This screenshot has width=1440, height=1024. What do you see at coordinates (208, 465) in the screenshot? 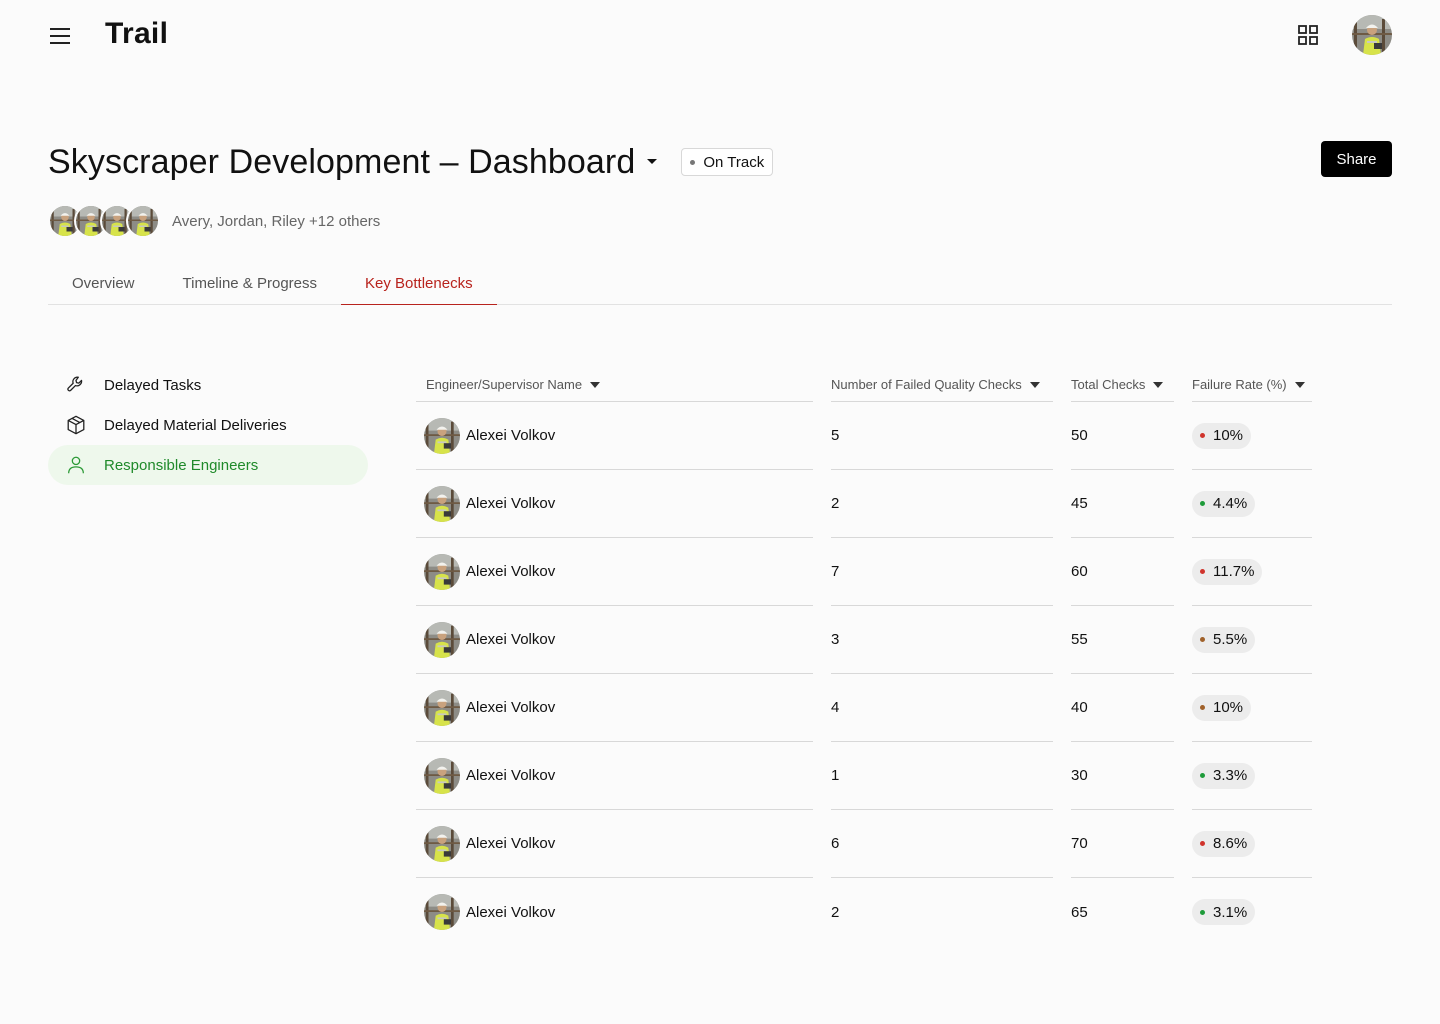
I see `sidebar-item-responsible-engineers: Responsible Engineers` at bounding box center [208, 465].